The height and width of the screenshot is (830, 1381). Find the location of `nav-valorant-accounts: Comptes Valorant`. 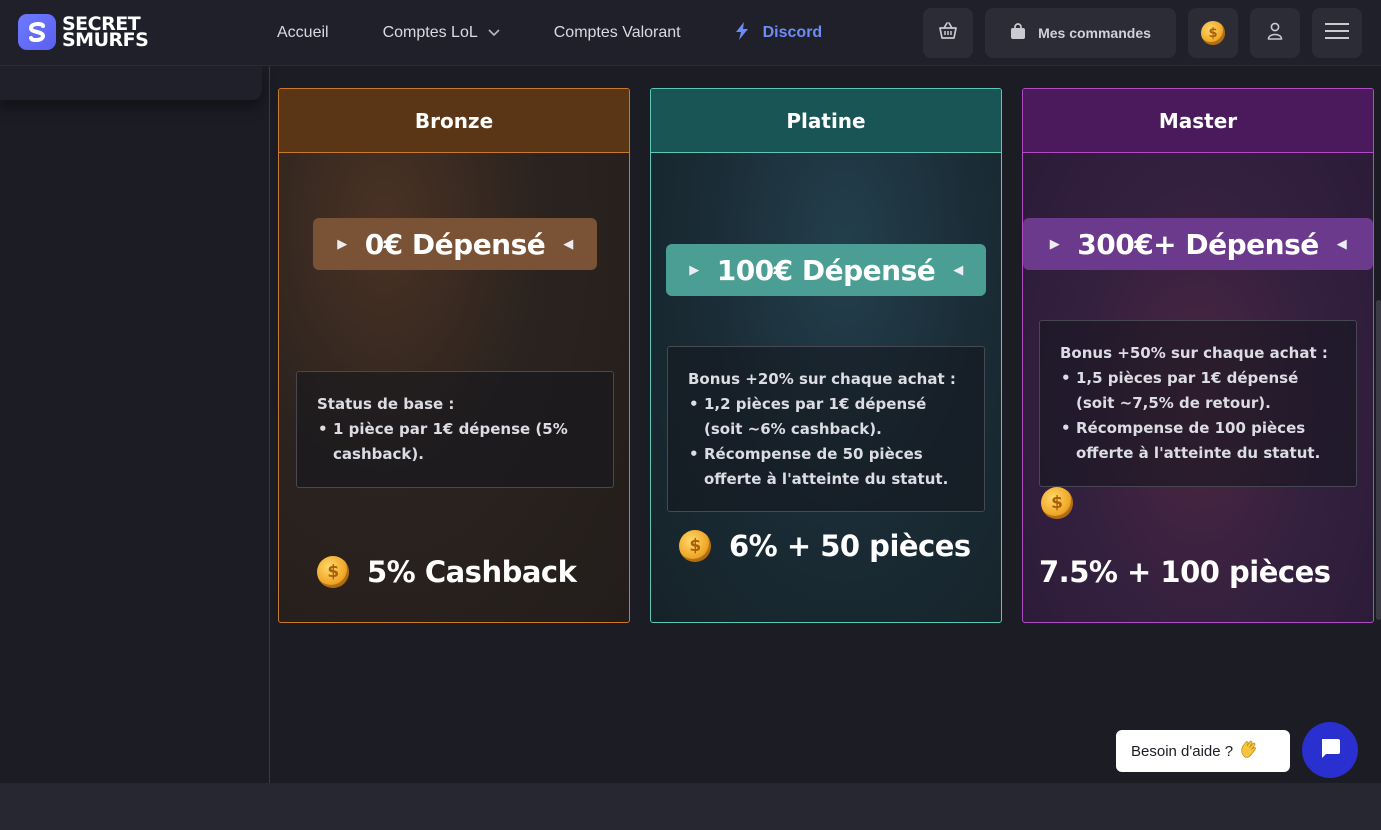

nav-valorant-accounts: Comptes Valorant is located at coordinates (617, 33).